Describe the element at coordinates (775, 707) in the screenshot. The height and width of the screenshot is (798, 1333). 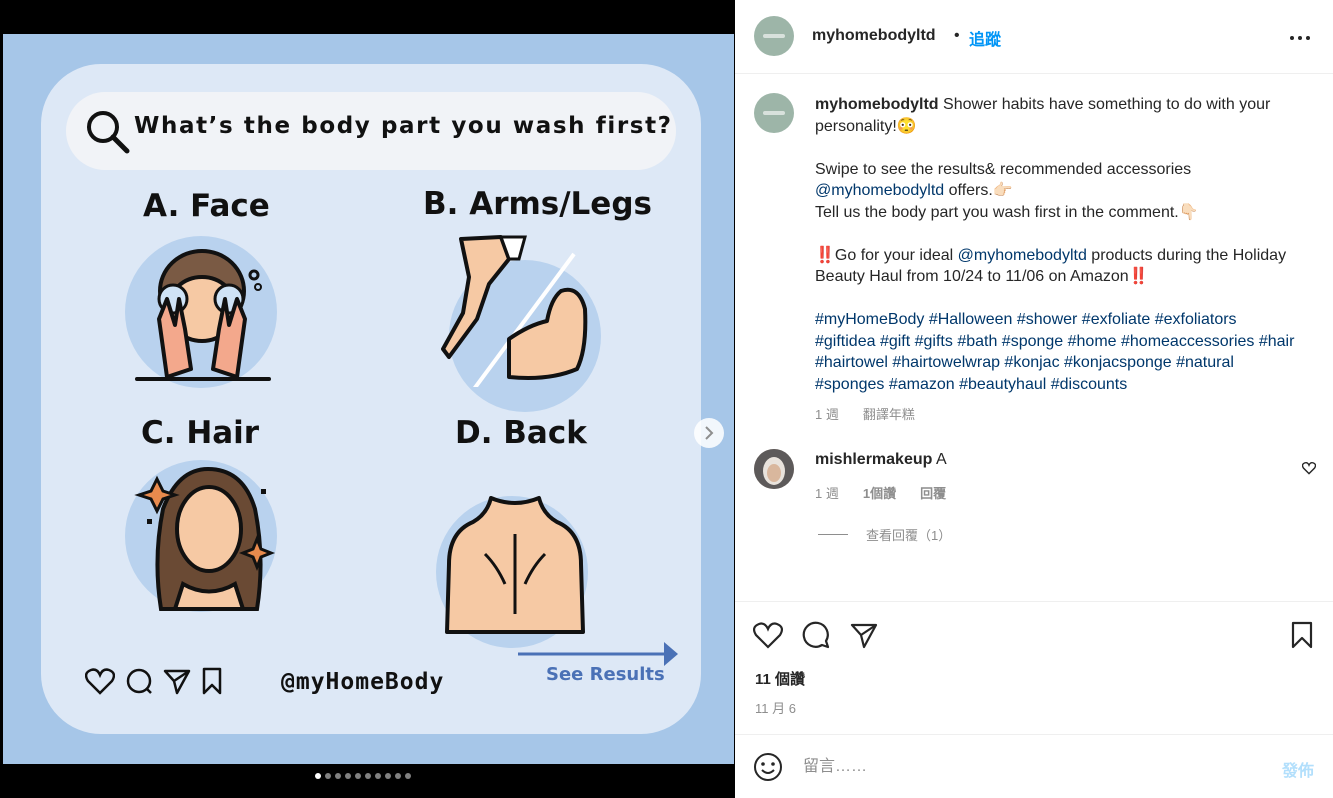
I see `post-date: 11 月 6` at that location.